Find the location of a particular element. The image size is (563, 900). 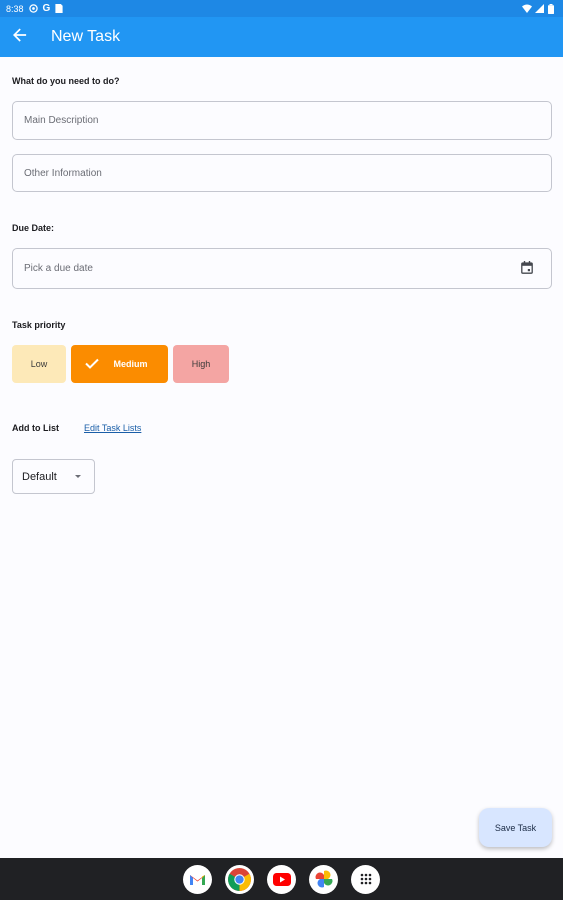

save-task-label: Save Task is located at coordinates (515, 827).